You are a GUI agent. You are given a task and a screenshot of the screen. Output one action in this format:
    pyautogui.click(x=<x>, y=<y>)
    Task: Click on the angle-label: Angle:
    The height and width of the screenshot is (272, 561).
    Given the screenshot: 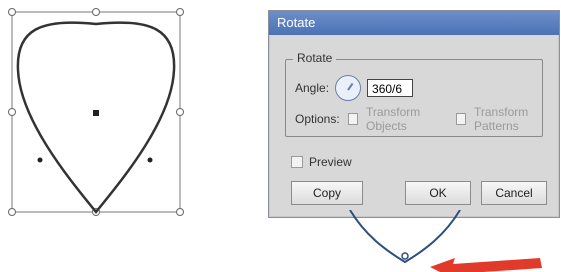 What is the action you would take?
    pyautogui.click(x=312, y=88)
    